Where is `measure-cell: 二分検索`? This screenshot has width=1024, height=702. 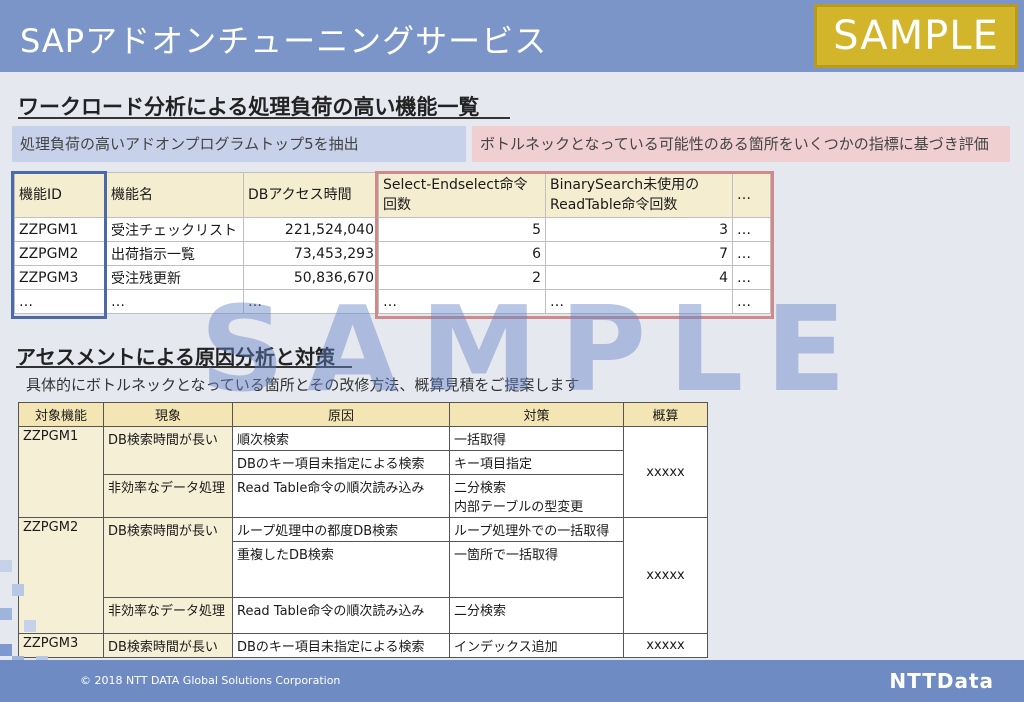
measure-cell: 二分検索 is located at coordinates (536, 615).